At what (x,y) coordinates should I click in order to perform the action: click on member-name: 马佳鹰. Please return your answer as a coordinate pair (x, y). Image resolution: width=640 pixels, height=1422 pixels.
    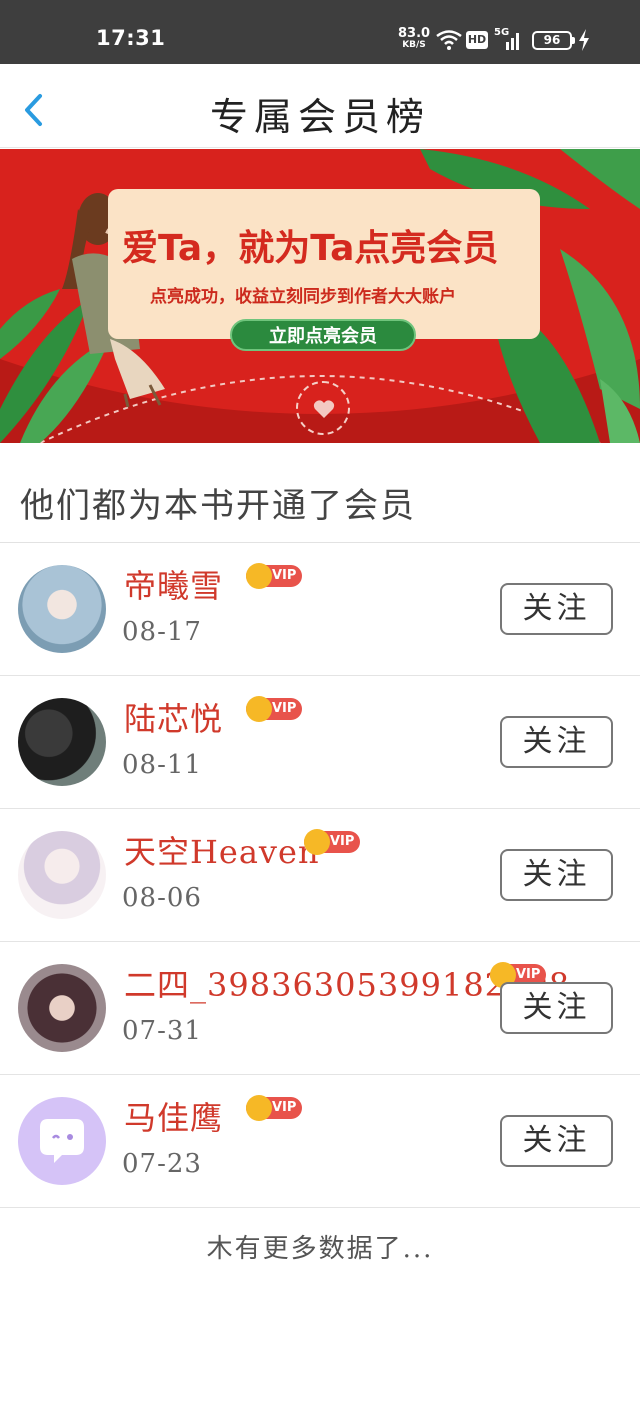
    Looking at the image, I should click on (173, 1116).